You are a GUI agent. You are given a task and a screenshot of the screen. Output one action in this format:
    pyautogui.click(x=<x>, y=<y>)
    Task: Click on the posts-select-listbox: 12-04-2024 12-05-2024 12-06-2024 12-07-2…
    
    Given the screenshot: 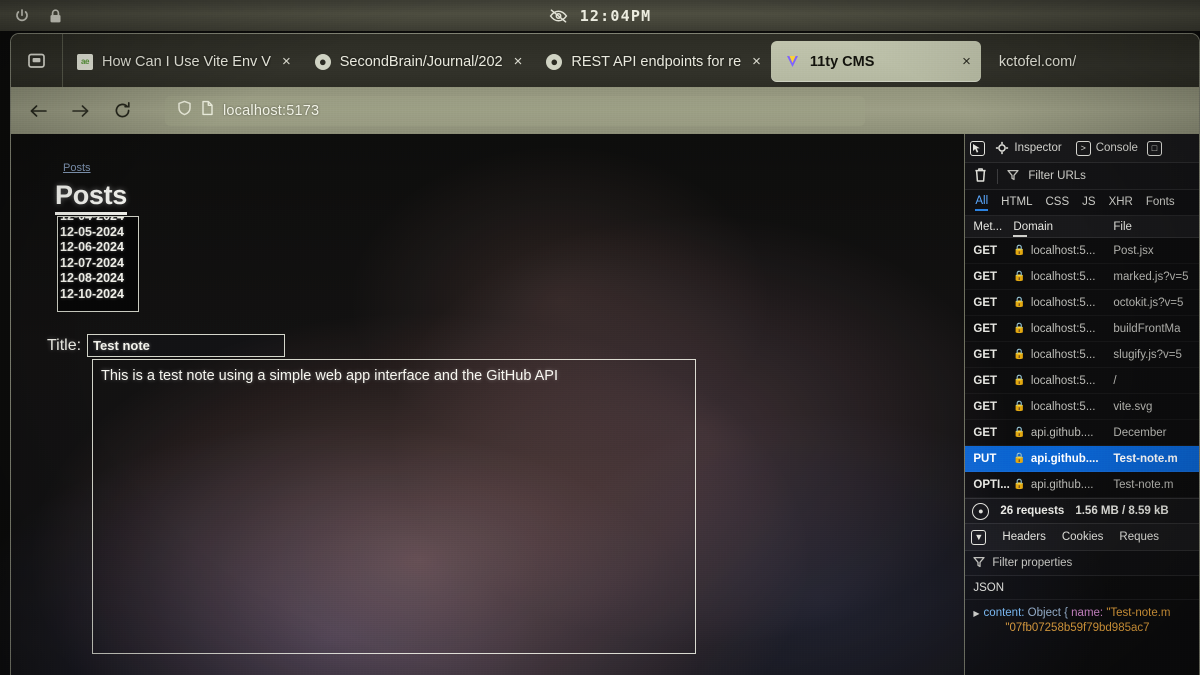 What is the action you would take?
    pyautogui.click(x=98, y=264)
    